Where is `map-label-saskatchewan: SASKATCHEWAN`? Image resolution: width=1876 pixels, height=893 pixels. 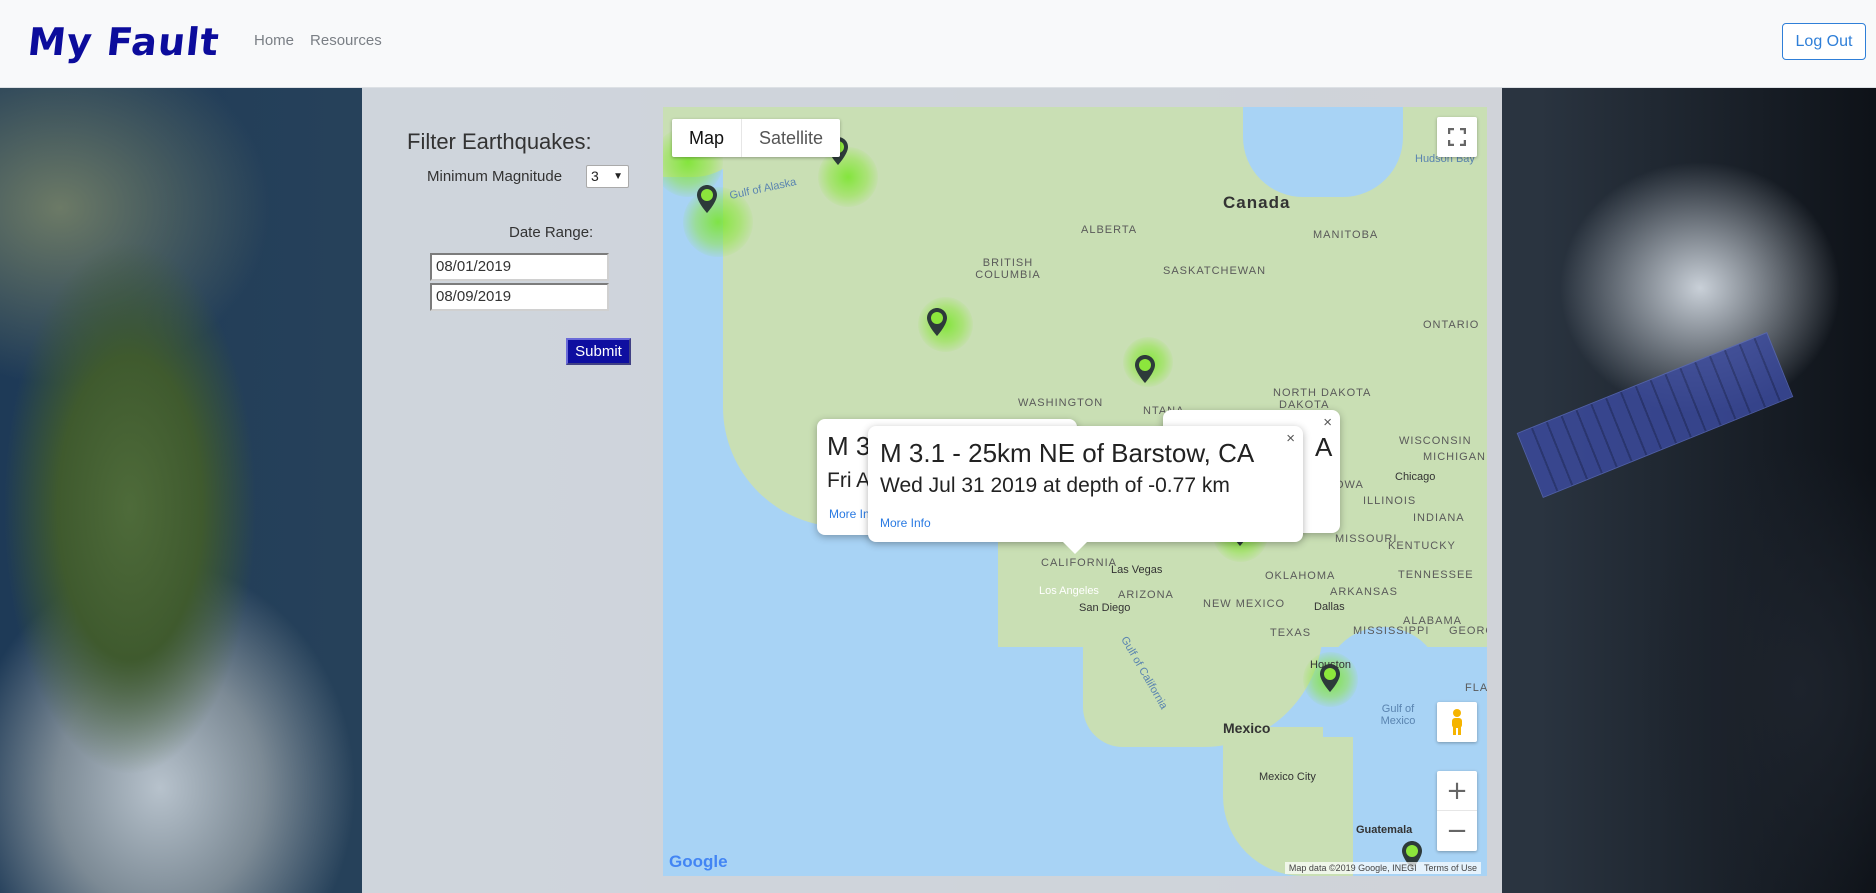
map-label-saskatchewan: SASKATCHEWAN is located at coordinates (1215, 271).